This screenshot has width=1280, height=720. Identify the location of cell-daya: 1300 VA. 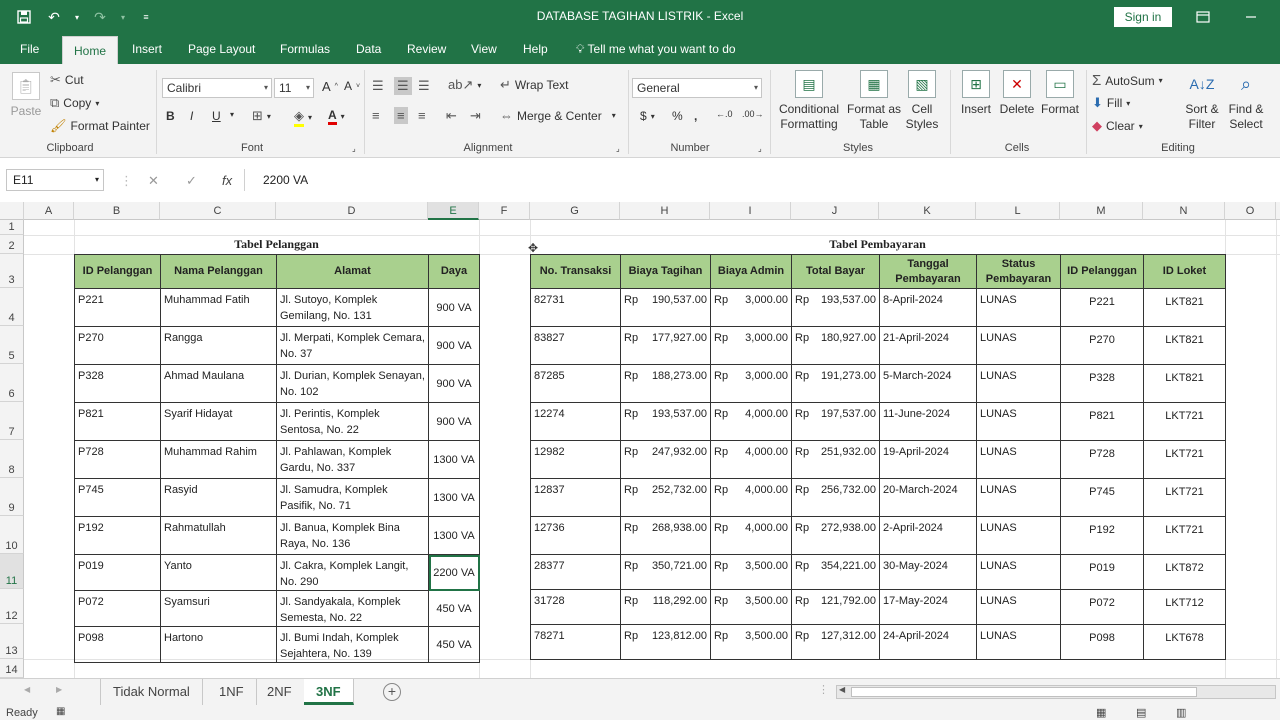
(454, 497).